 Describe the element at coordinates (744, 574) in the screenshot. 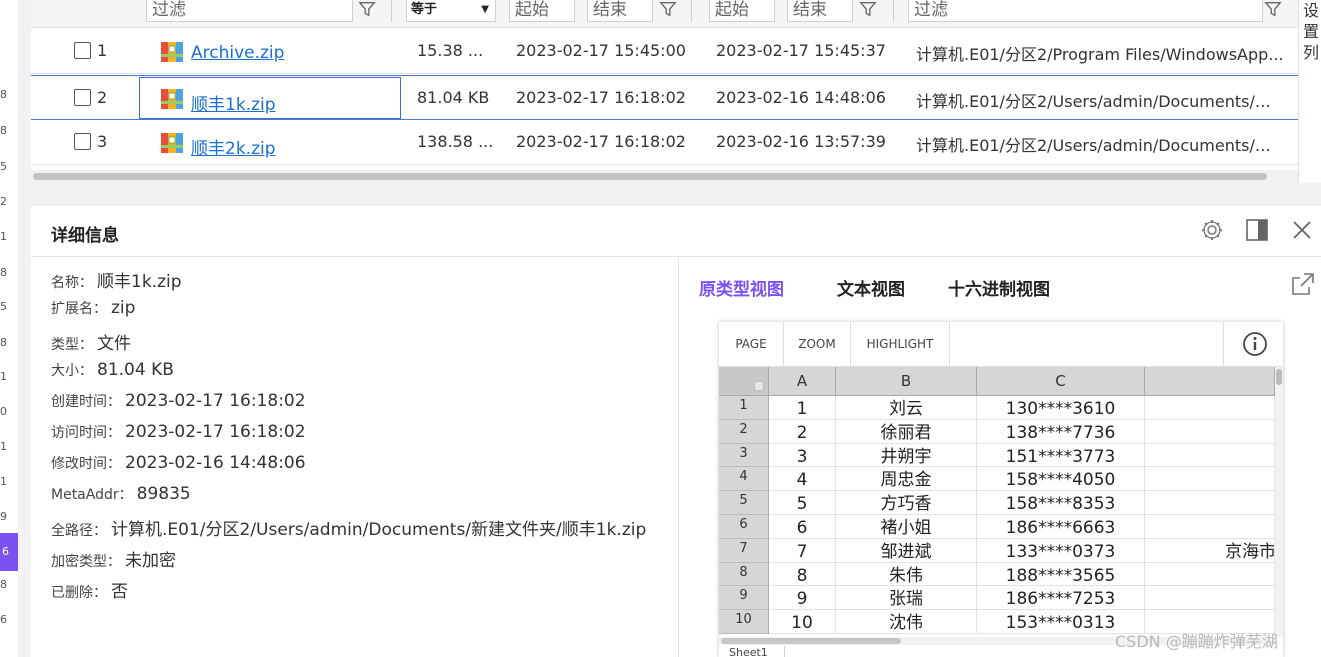

I see `row-header: 8` at that location.